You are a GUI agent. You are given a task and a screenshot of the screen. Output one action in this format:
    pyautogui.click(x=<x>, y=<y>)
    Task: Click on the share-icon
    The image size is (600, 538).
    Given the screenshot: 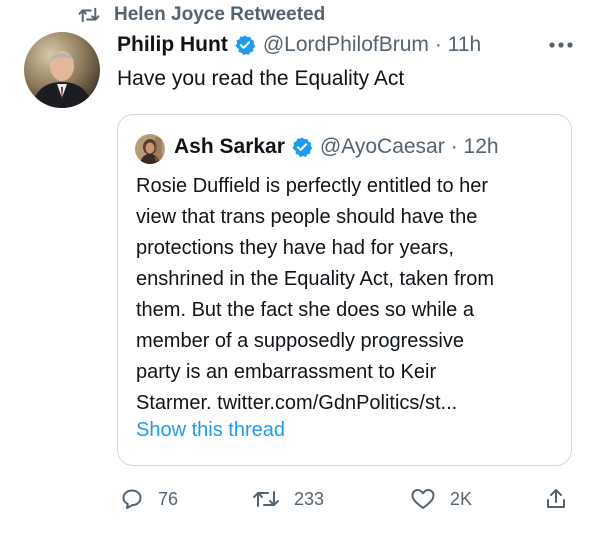 What is the action you would take?
    pyautogui.click(x=556, y=498)
    